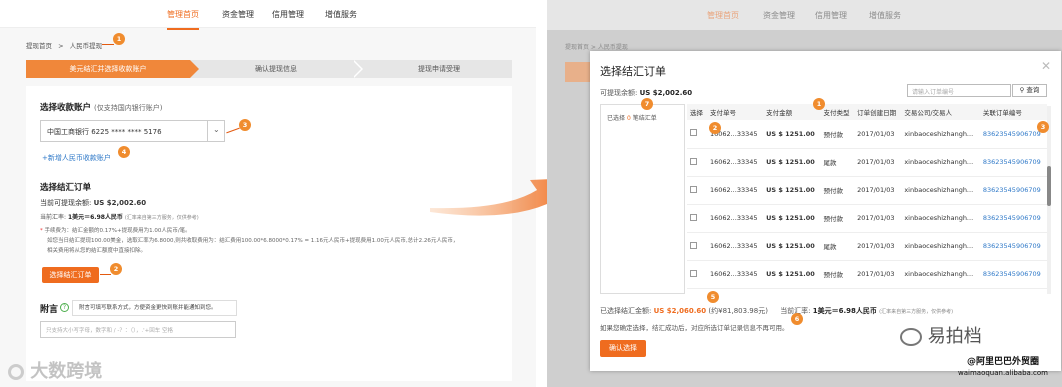 This screenshot has width=1062, height=387. Describe the element at coordinates (55, 370) in the screenshot. I see `left-watermark: 大数跨境` at that location.